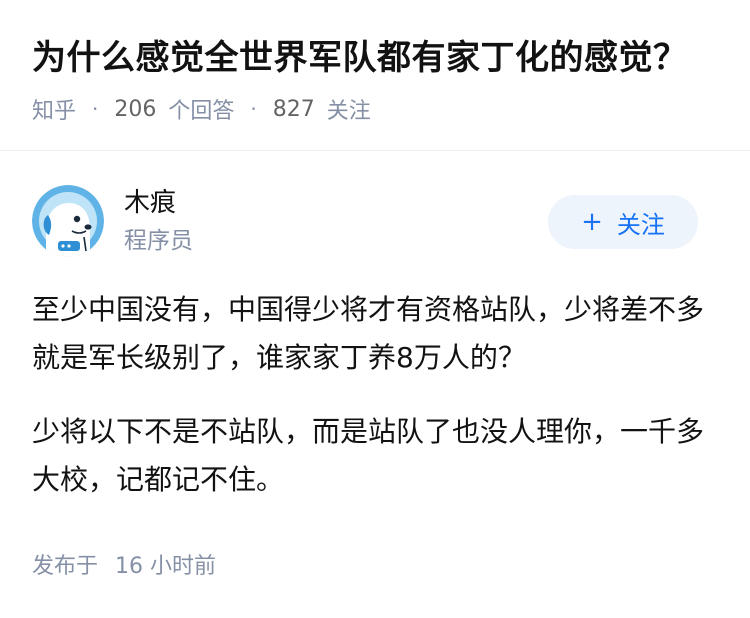 This screenshot has height=618, width=750. What do you see at coordinates (65, 566) in the screenshot?
I see `publish-label: 发布于` at bounding box center [65, 566].